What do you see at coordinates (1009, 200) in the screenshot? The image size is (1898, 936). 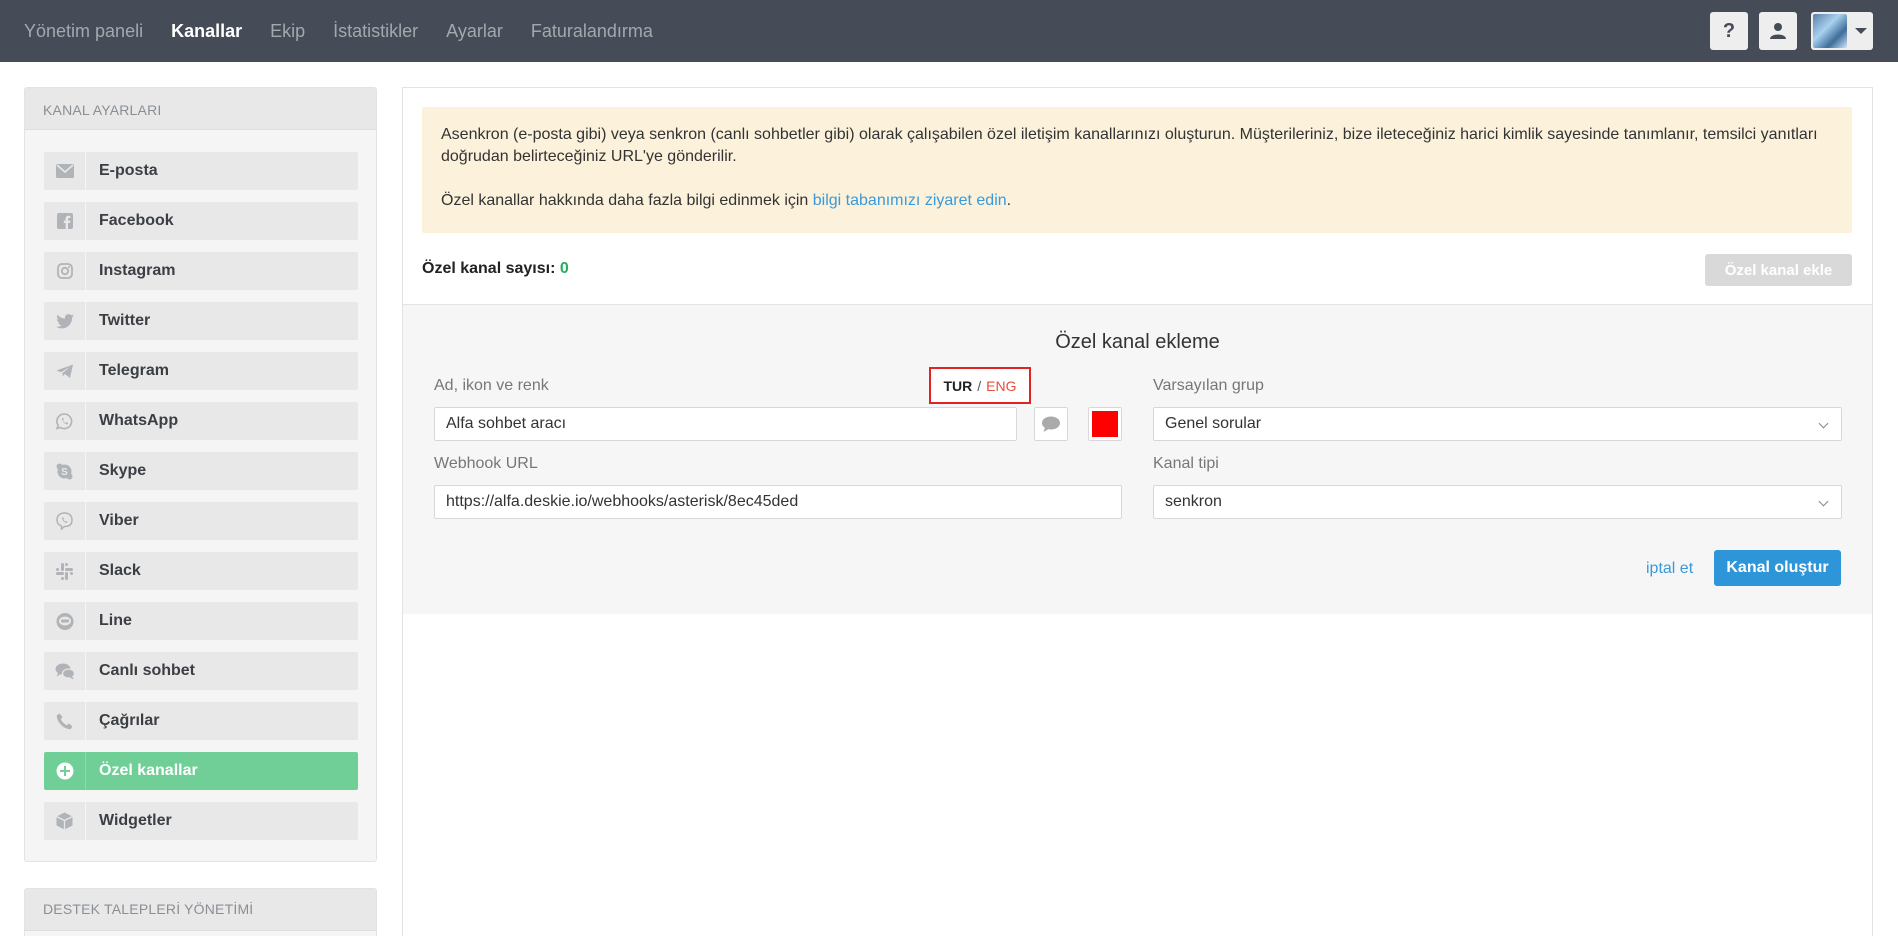 I see `notice-link-suffix: .` at bounding box center [1009, 200].